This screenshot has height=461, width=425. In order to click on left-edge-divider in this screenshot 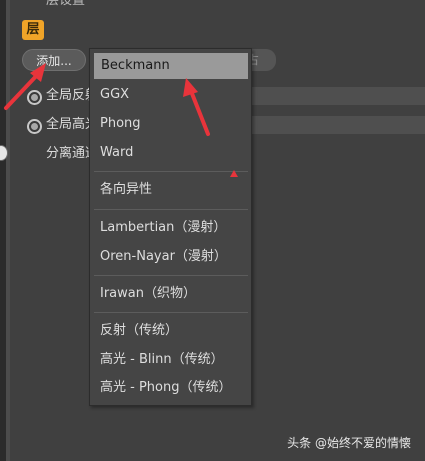, I will do `click(8, 230)`.